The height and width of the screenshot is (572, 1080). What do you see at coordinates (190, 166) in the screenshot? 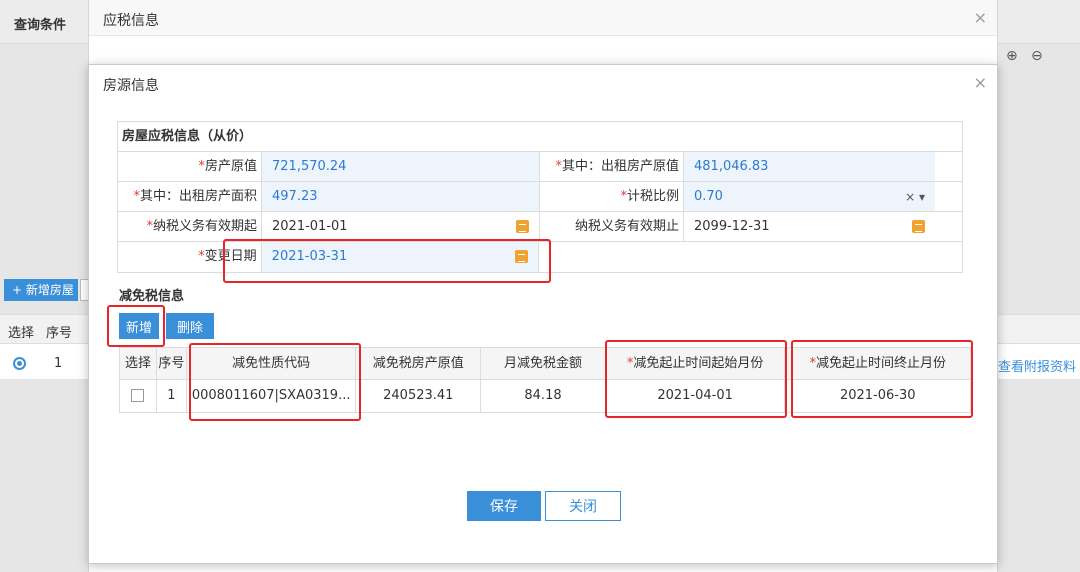
I see `field-label: *房产原值` at bounding box center [190, 166].